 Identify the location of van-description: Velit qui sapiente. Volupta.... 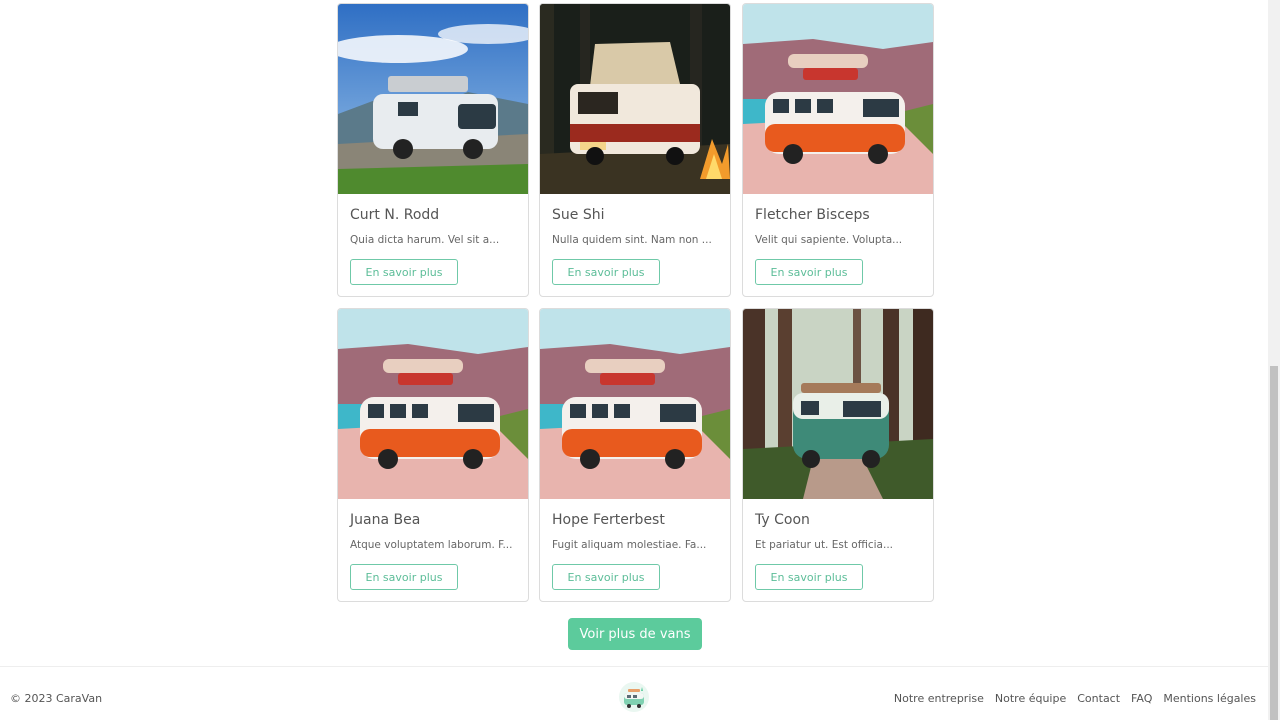
(829, 240).